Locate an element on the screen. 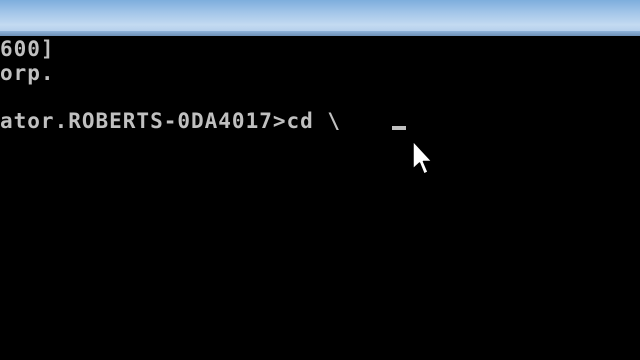 The image size is (640, 360). title-bar is located at coordinates (320, 18).